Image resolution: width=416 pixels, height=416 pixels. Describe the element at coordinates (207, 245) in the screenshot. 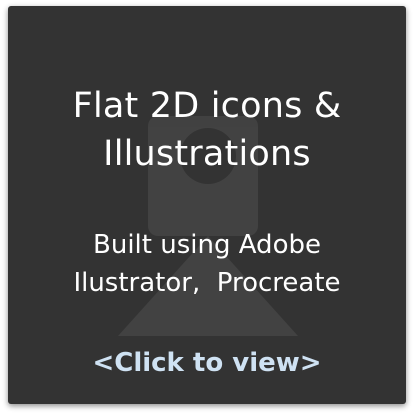

I see `card-subtitle-line-1: Built using Adobe` at that location.